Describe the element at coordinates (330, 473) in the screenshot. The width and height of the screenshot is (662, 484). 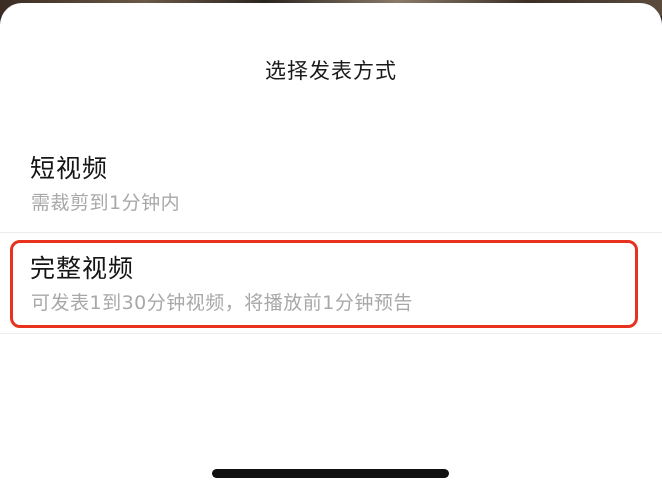
I see `home-indicator` at that location.